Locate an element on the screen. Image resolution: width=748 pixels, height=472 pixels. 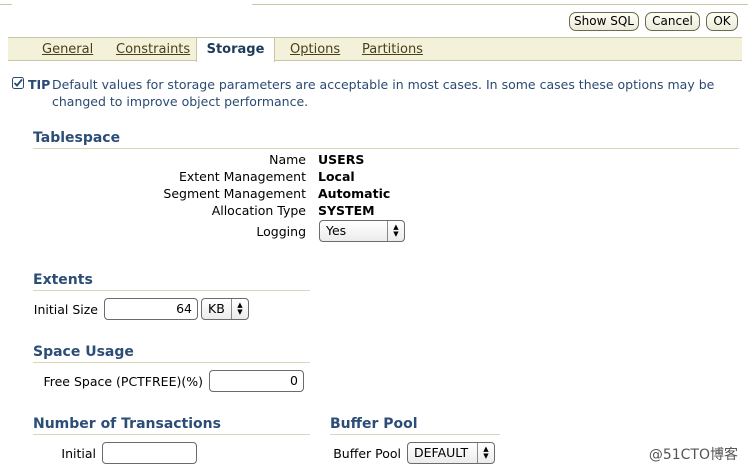
tablespace-header: Tablespace is located at coordinates (386, 139).